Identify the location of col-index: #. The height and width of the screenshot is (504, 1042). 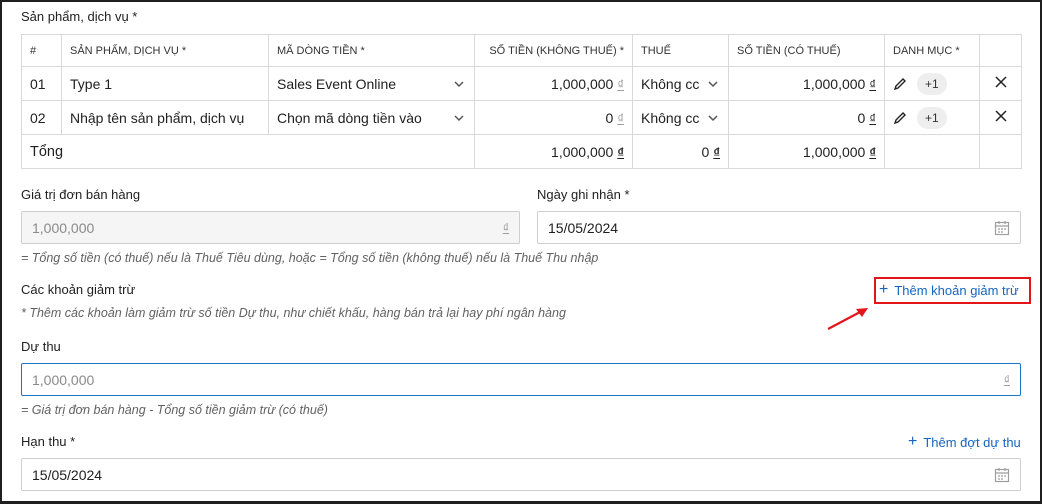
(41, 50).